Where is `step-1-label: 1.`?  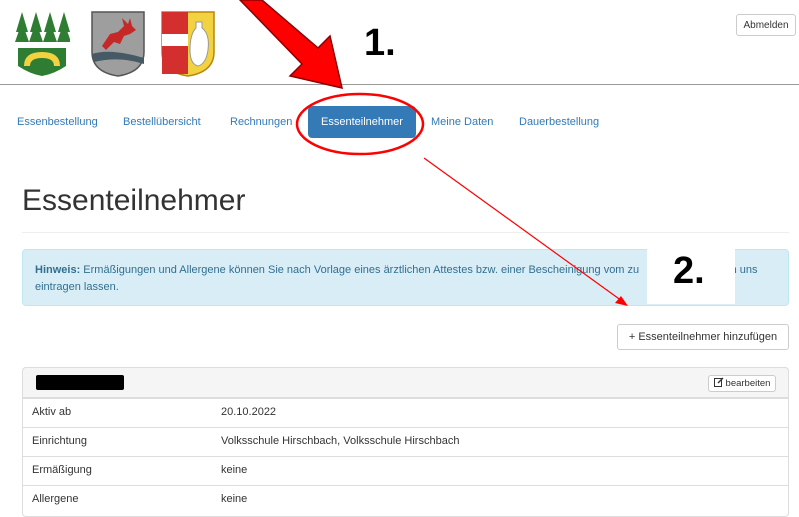
step-1-label: 1. is located at coordinates (380, 43).